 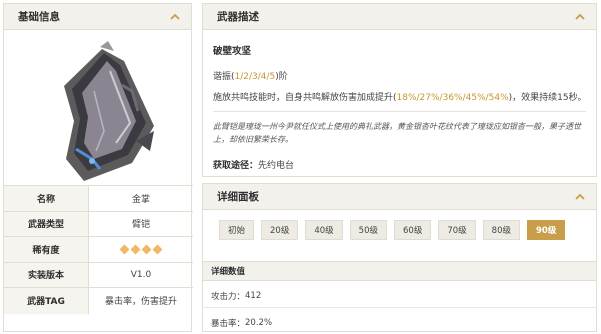 What do you see at coordinates (259, 322) in the screenshot?
I see `stat-value: 20.2%` at bounding box center [259, 322].